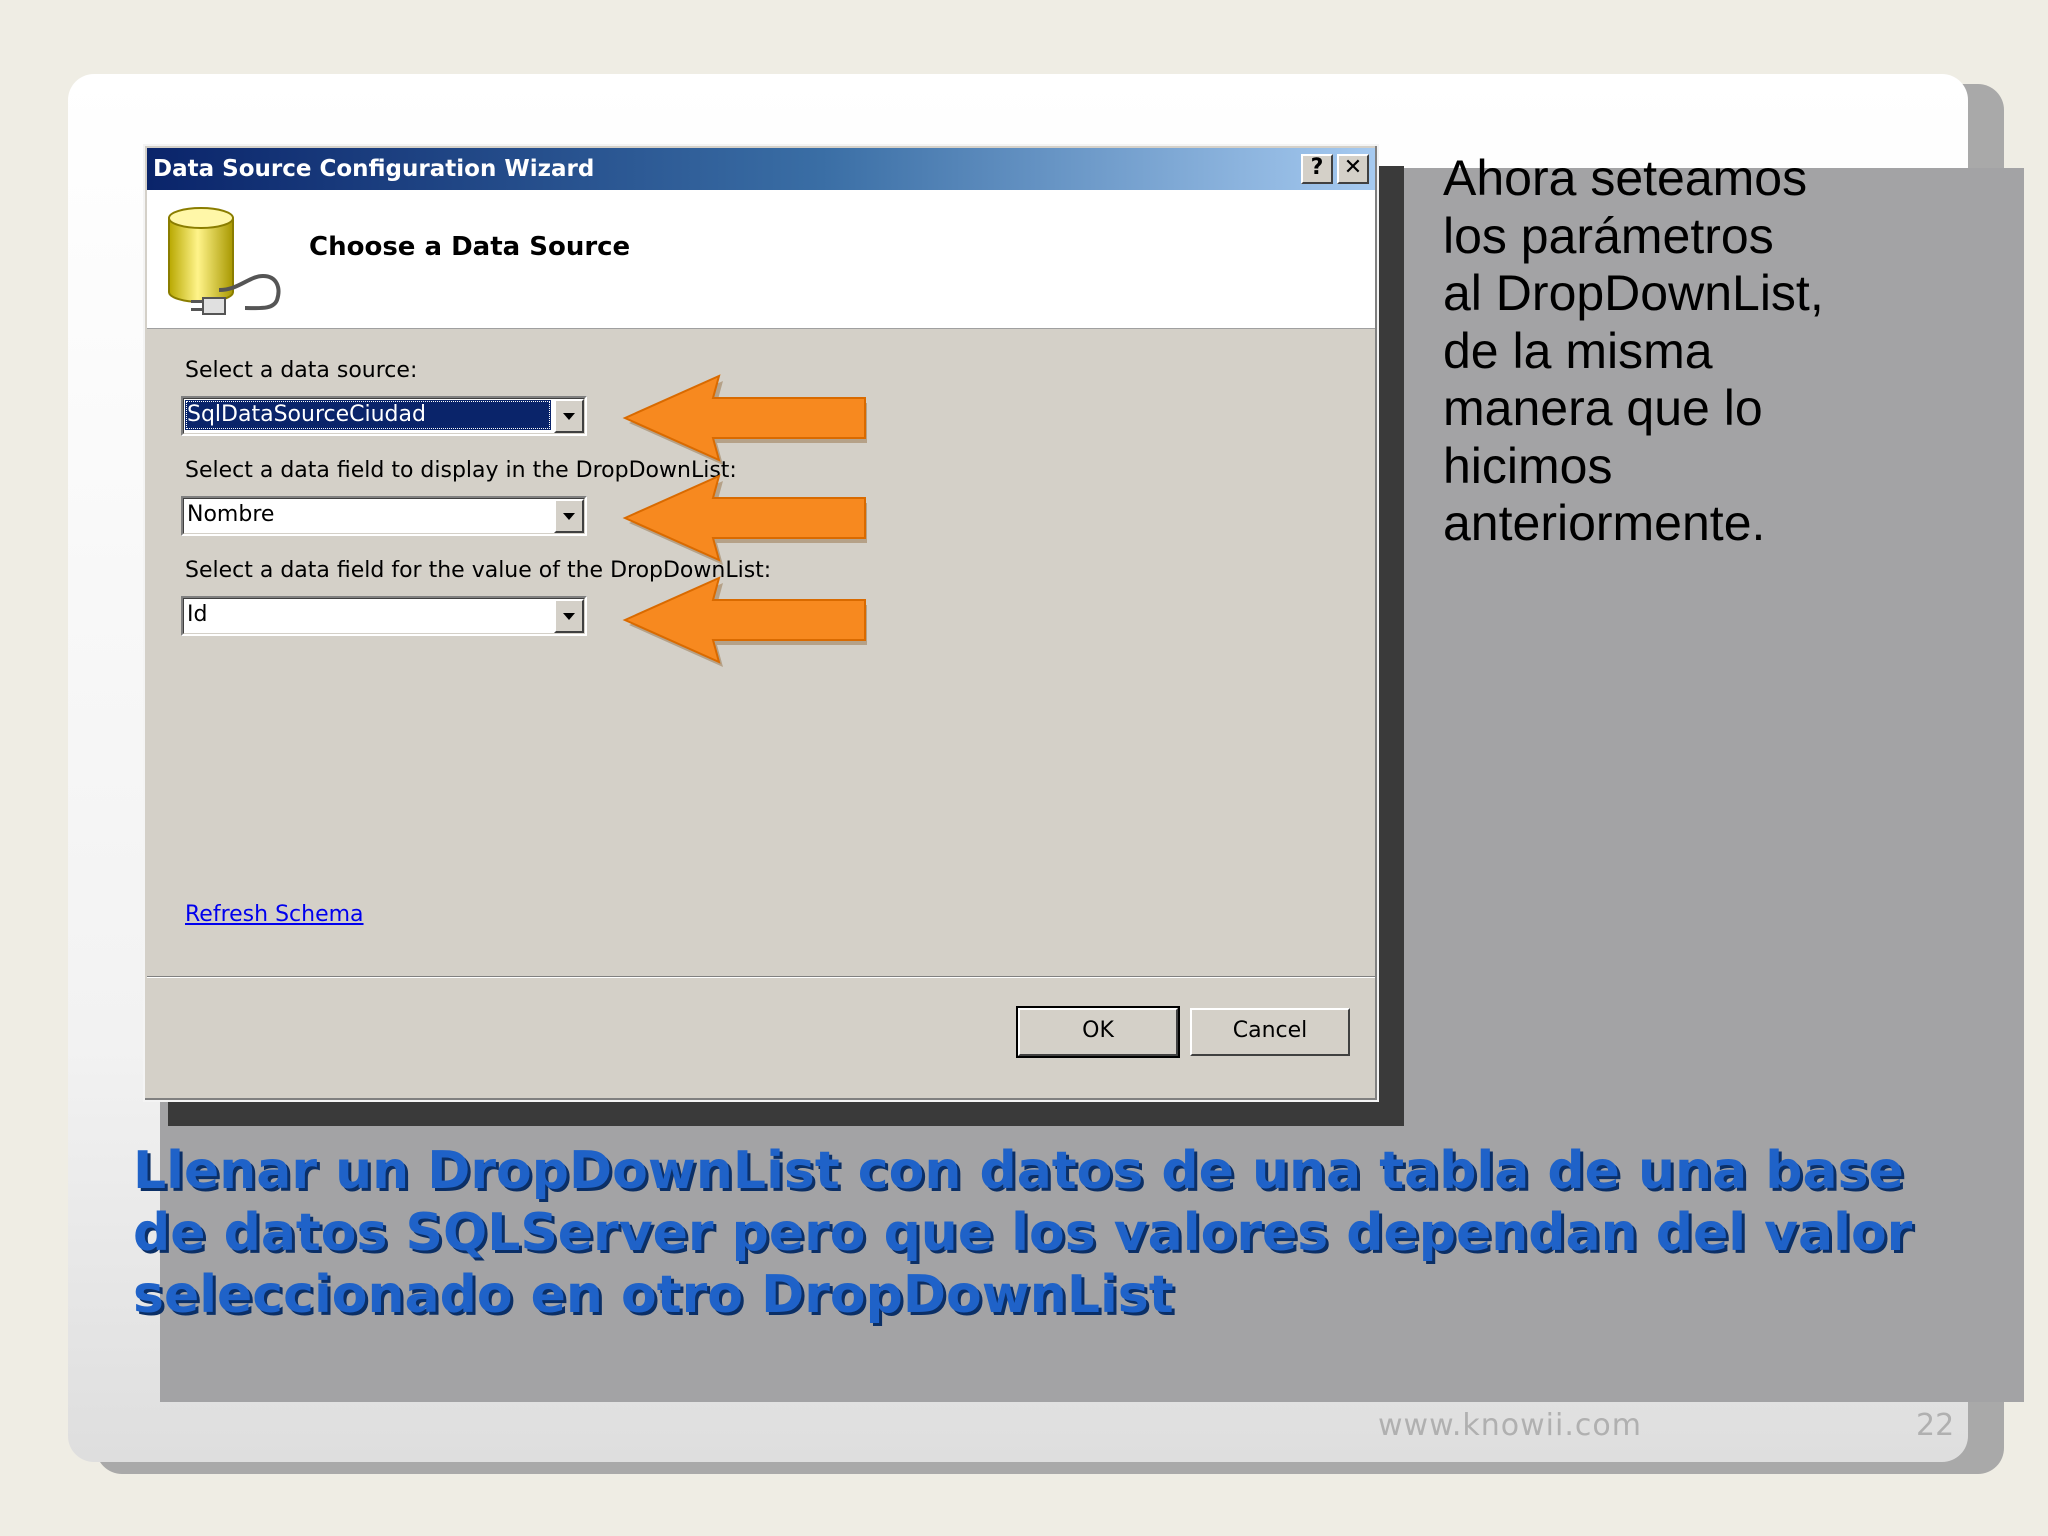  I want to click on data-source-dropdown: SqlDataSourceCiudad, so click(384, 416).